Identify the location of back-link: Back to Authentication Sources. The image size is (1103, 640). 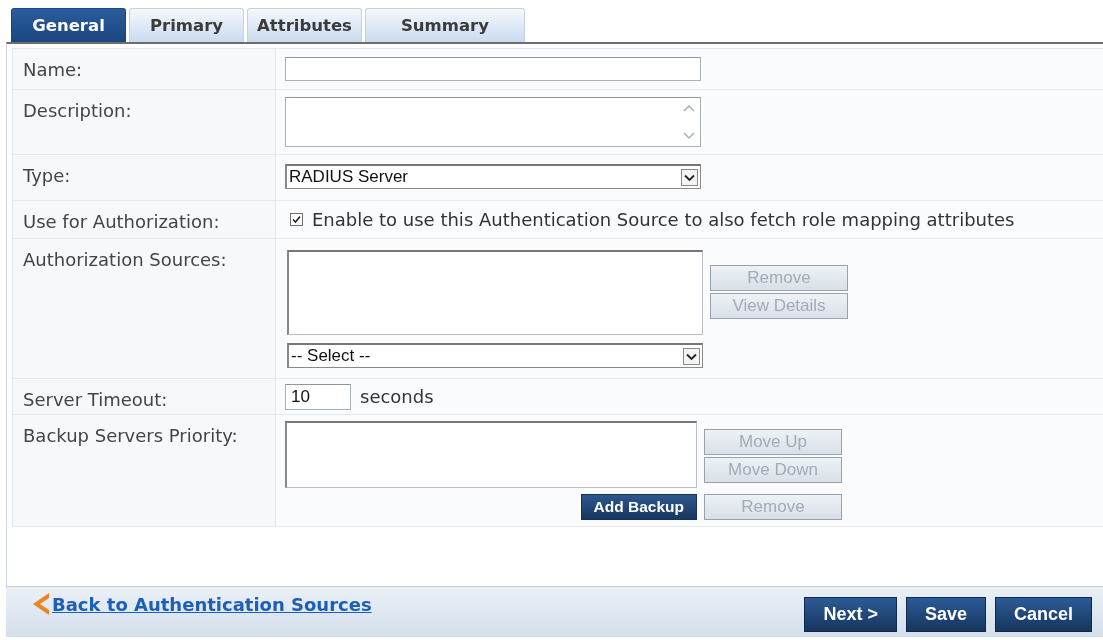
(212, 604).